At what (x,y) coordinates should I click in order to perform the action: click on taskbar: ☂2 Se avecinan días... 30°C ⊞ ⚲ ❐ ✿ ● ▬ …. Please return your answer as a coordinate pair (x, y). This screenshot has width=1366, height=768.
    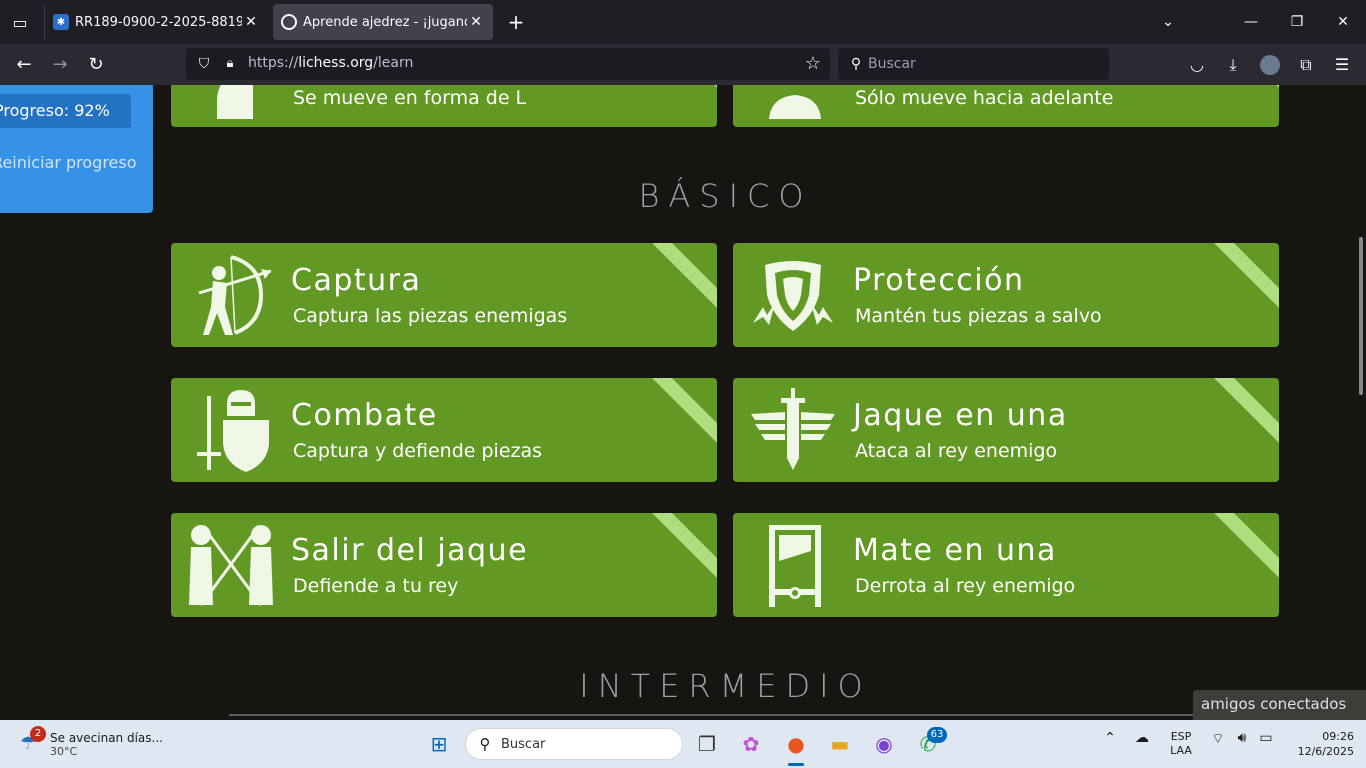
    Looking at the image, I should click on (683, 744).